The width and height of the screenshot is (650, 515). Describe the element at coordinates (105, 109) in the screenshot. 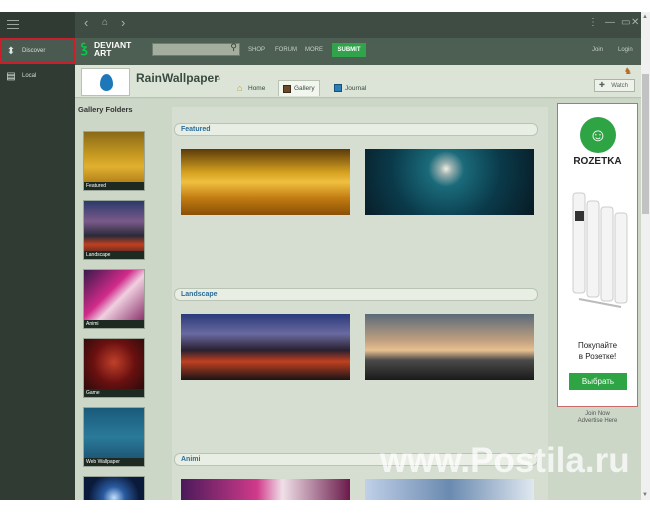

I see `gallery-folders-title: Gallery Folders` at that location.